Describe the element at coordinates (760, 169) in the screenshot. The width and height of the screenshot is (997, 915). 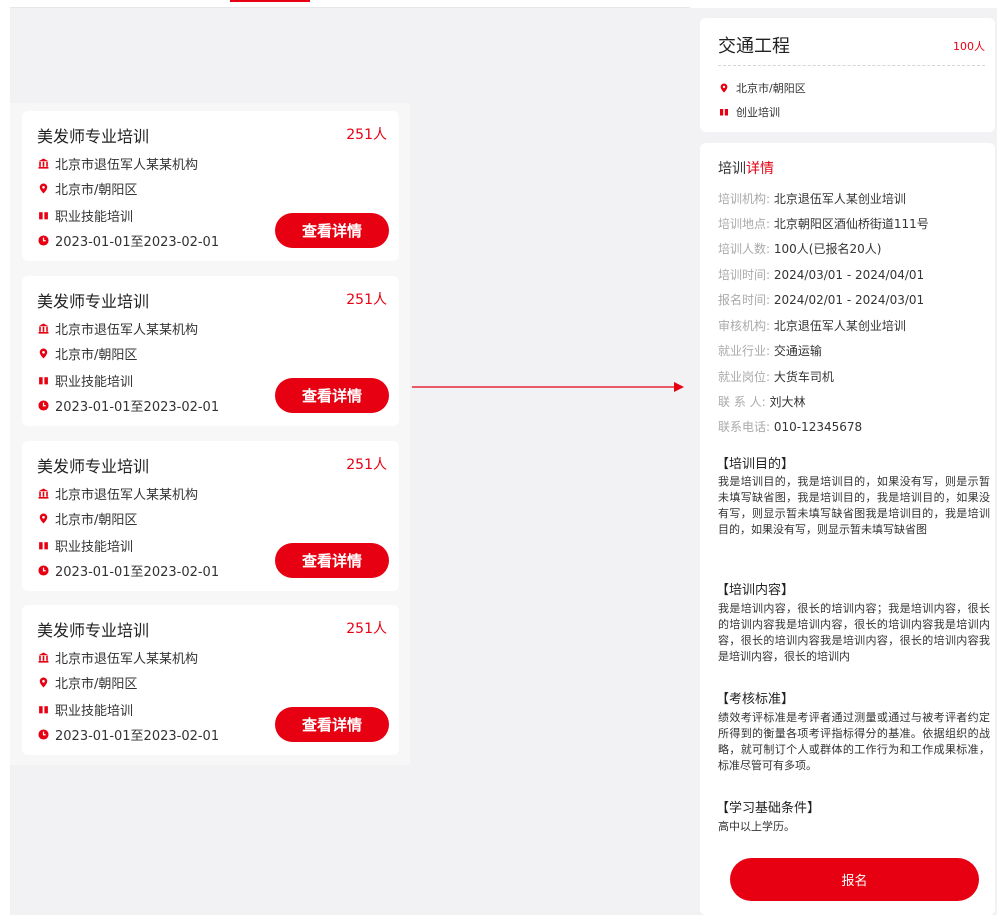
I see `detail-heading-accent: 详情` at that location.